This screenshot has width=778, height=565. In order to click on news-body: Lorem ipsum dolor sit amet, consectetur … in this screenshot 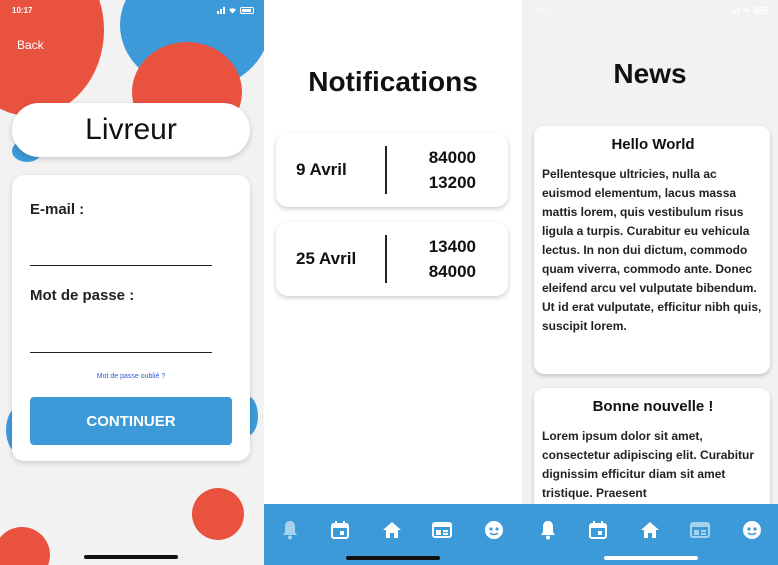, I will do `click(648, 464)`.